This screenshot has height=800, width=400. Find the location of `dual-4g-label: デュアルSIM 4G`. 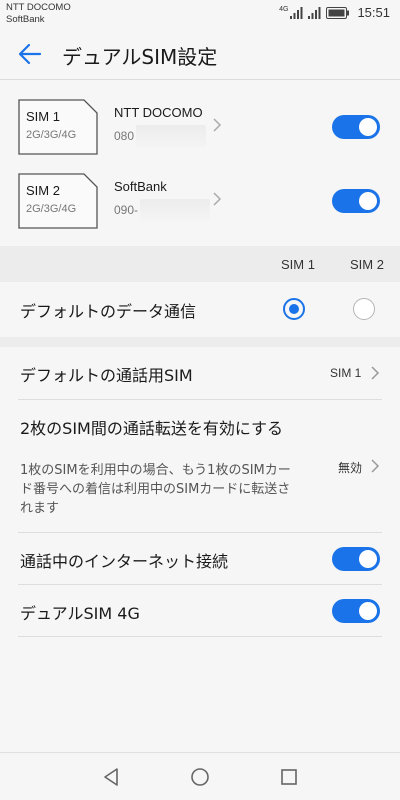

dual-4g-label: デュアルSIM 4G is located at coordinates (80, 613).